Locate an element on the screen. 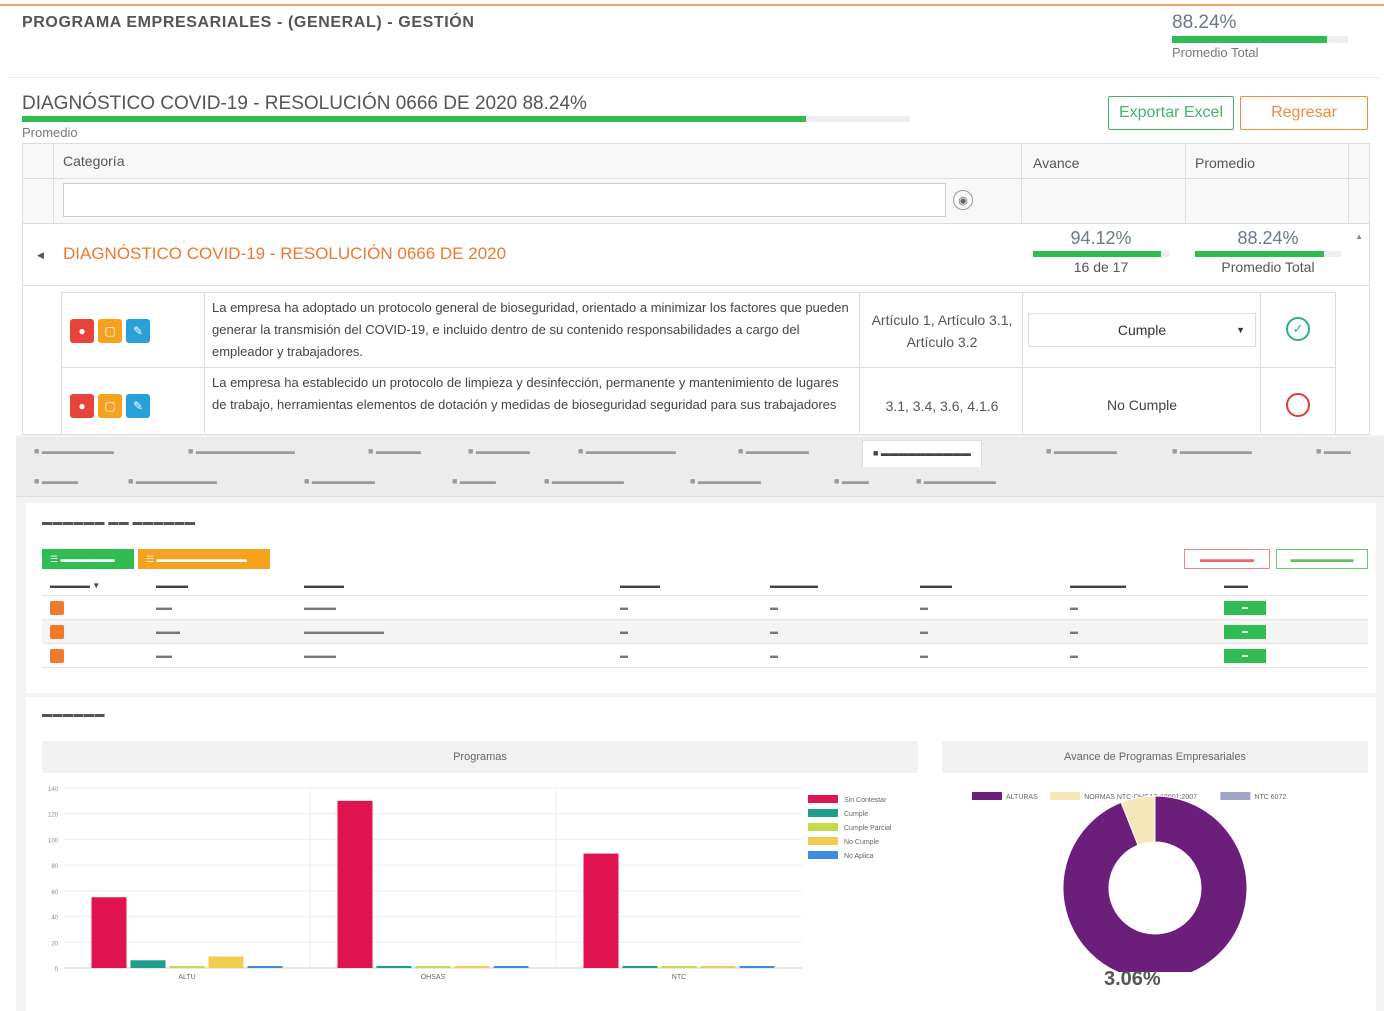 The image size is (1384, 1011). diagnostic-subtitle: Promedio is located at coordinates (50, 132).